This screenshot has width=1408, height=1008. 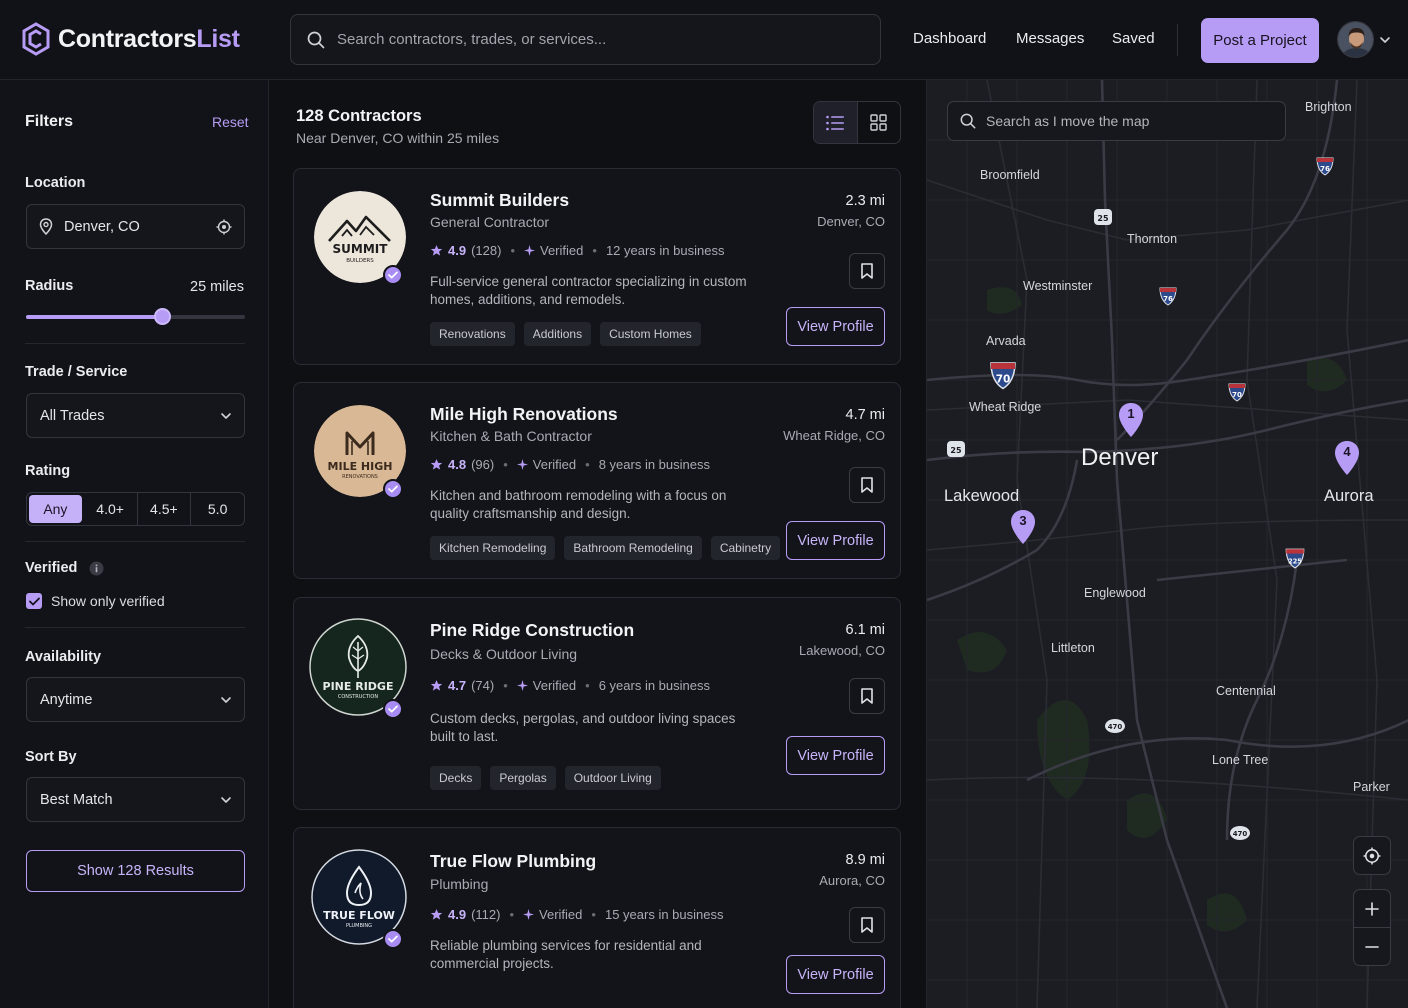 What do you see at coordinates (51, 568) in the screenshot?
I see `verified-label: Verified` at bounding box center [51, 568].